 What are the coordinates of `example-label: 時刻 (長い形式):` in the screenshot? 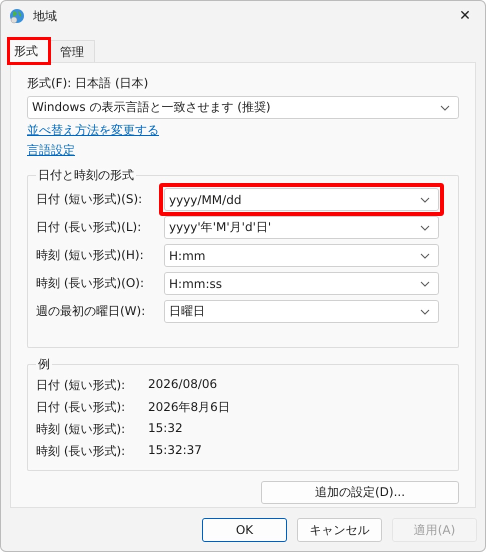 It's located at (81, 451).